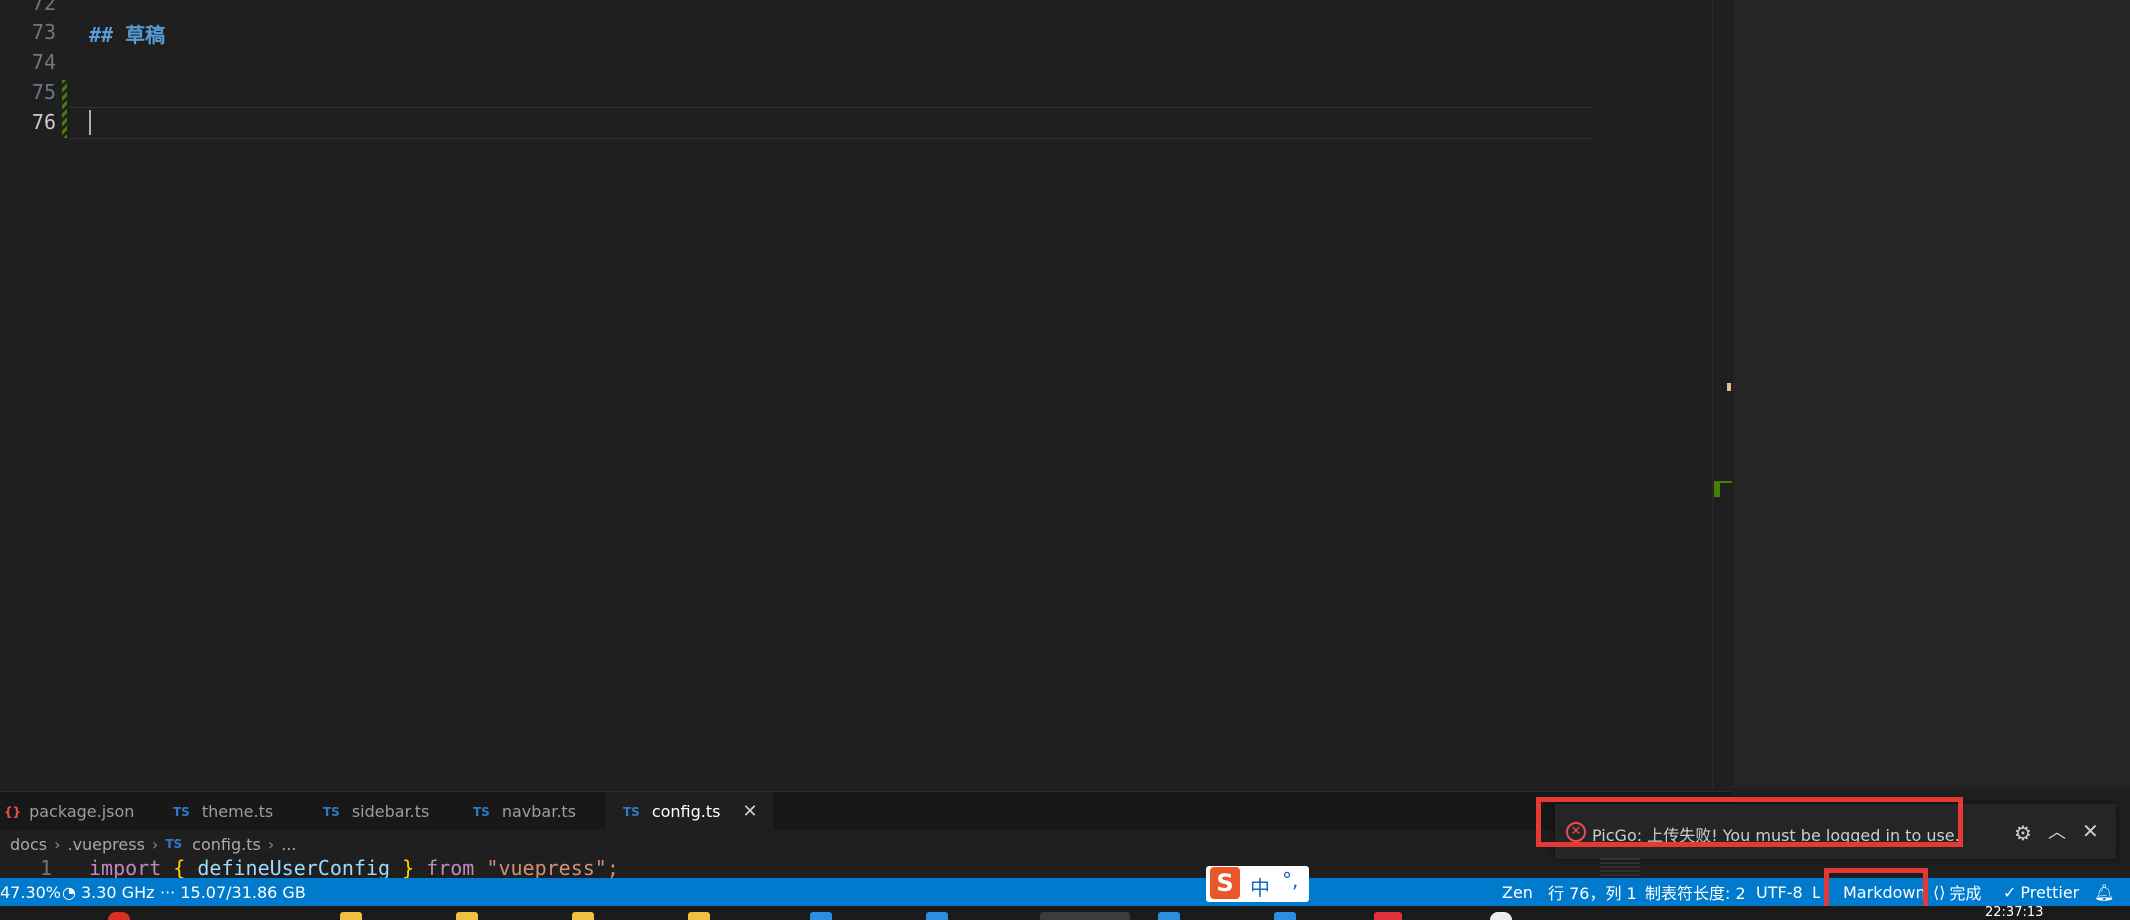  What do you see at coordinates (226, 844) in the screenshot?
I see `breadcrumb-item: config.ts` at bounding box center [226, 844].